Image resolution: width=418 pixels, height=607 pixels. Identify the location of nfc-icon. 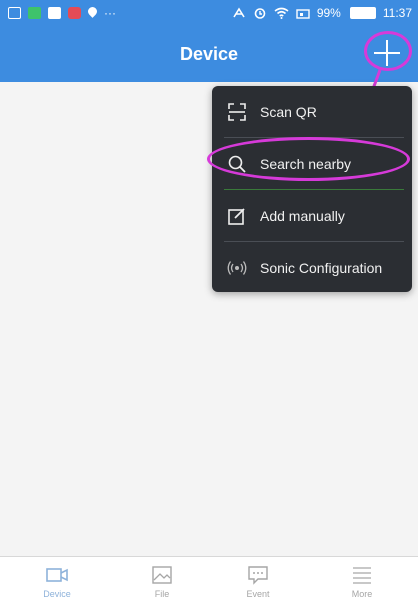
(239, 12).